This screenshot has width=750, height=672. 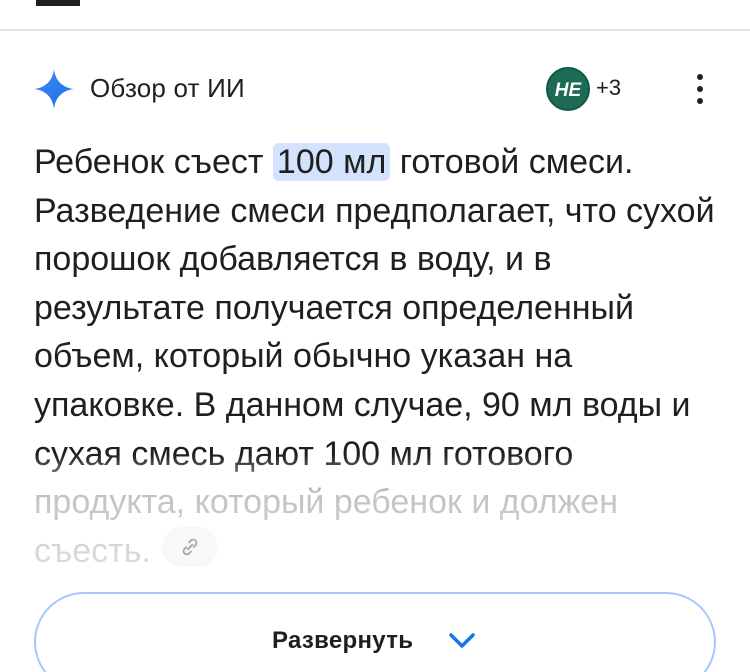 I want to click on more-options-button, so click(x=700, y=89).